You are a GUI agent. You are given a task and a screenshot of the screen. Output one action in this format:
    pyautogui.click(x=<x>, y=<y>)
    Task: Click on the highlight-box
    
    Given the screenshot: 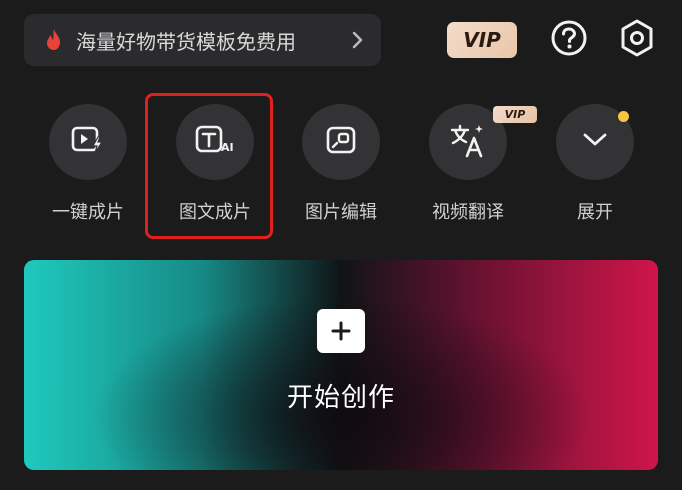 What is the action you would take?
    pyautogui.click(x=209, y=166)
    